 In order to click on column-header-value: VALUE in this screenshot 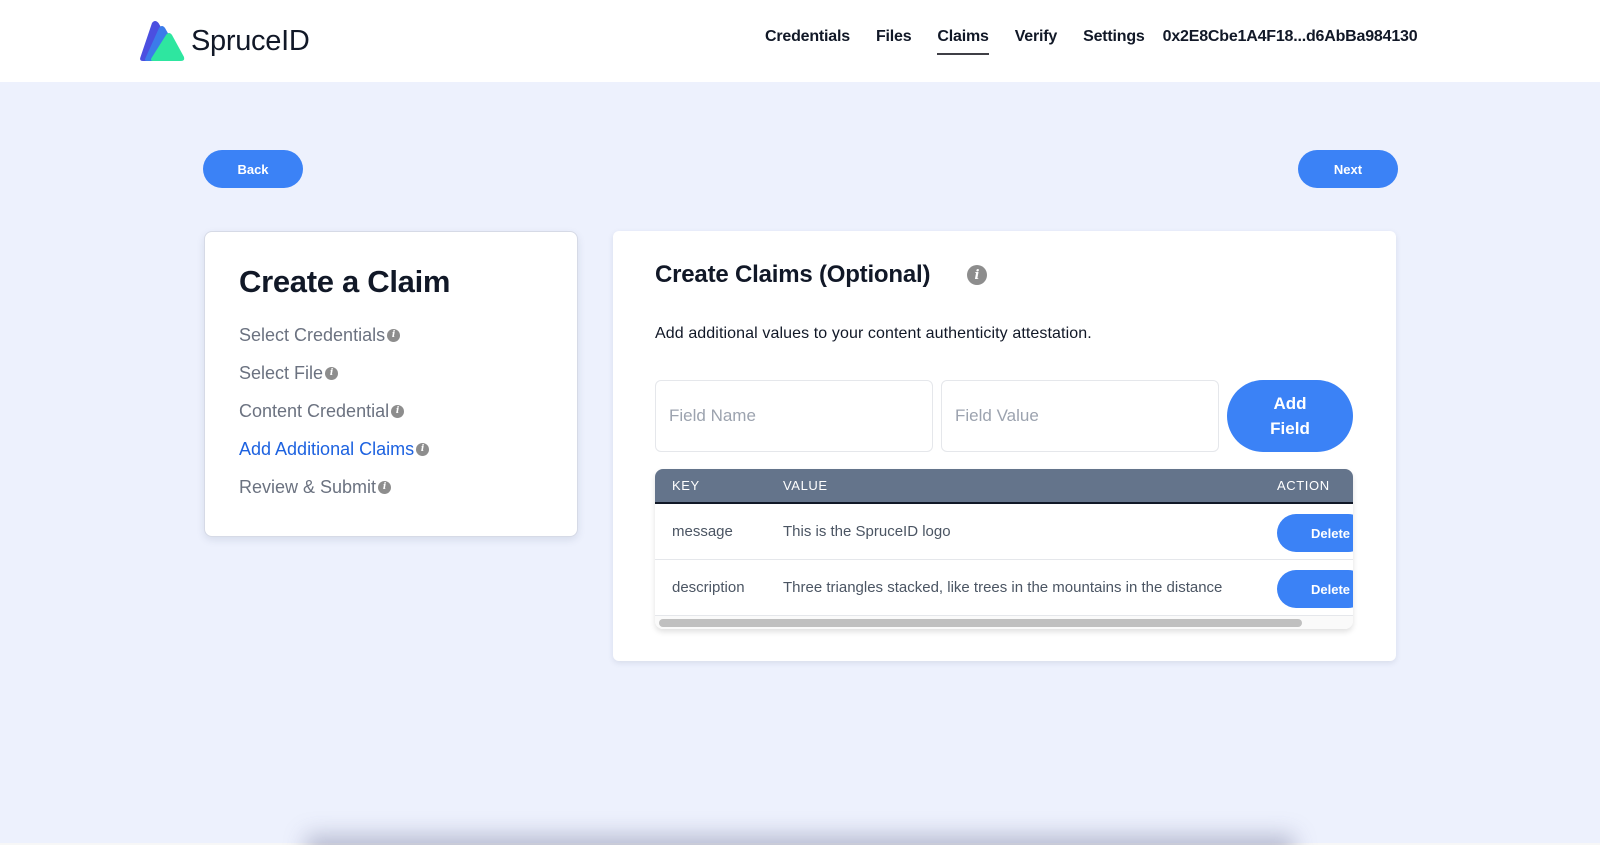, I will do `click(805, 485)`.